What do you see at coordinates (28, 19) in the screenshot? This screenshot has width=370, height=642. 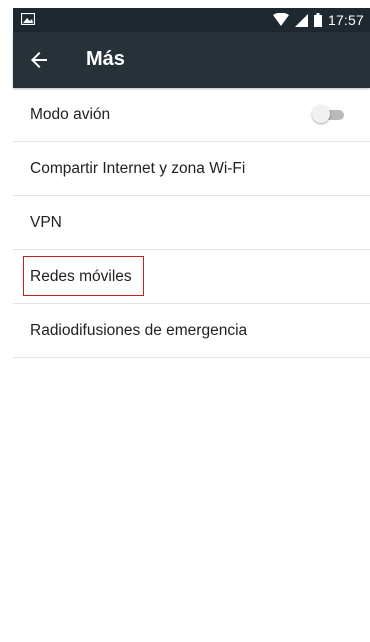 I see `image-notification-icon` at bounding box center [28, 19].